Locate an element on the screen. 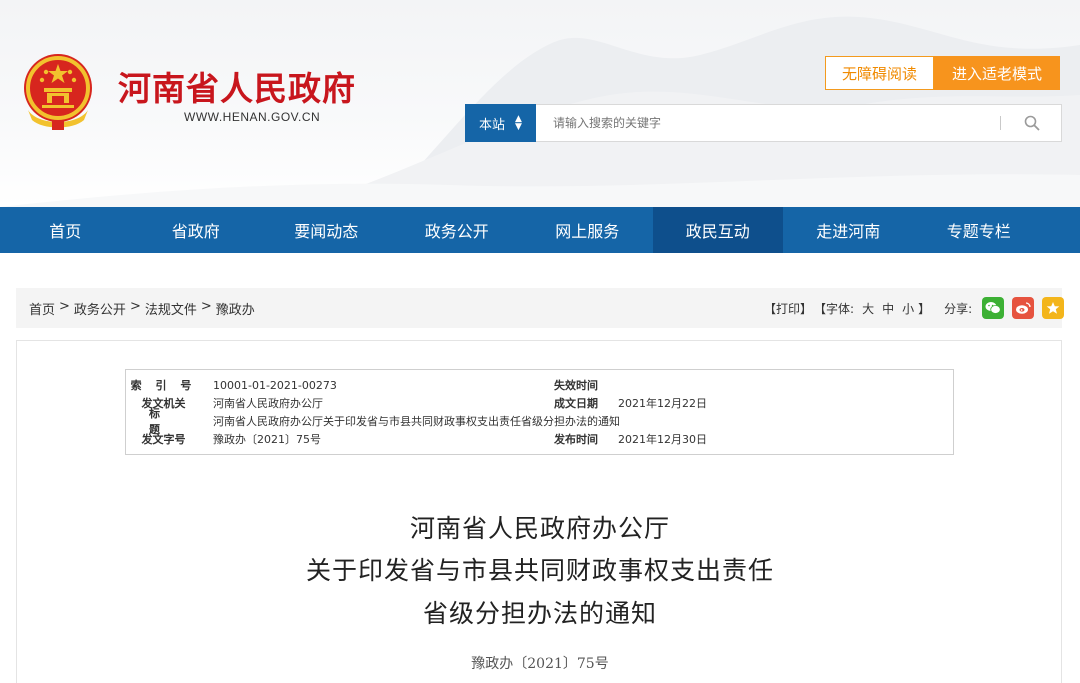  nav-item-gov-affairs: 政务公开 is located at coordinates (457, 230).